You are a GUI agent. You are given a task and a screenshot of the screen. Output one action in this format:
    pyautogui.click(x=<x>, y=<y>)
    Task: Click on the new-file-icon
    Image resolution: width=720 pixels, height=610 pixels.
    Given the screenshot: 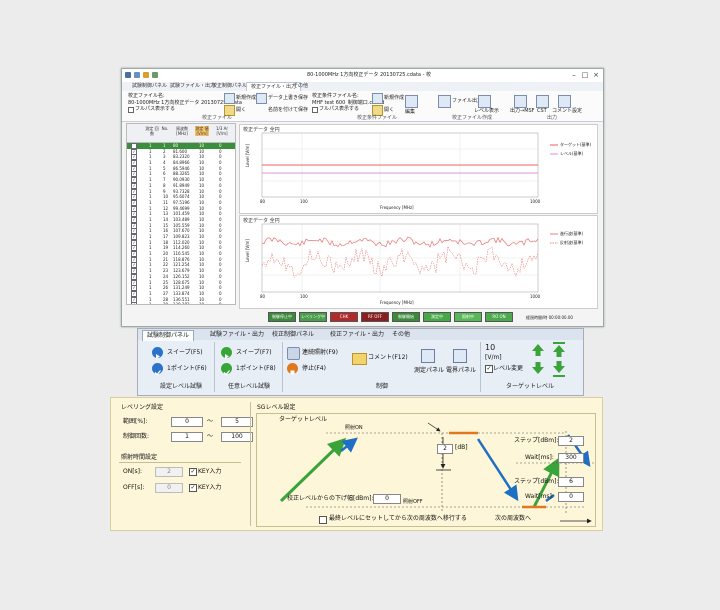 What is the action you would take?
    pyautogui.click(x=229, y=98)
    